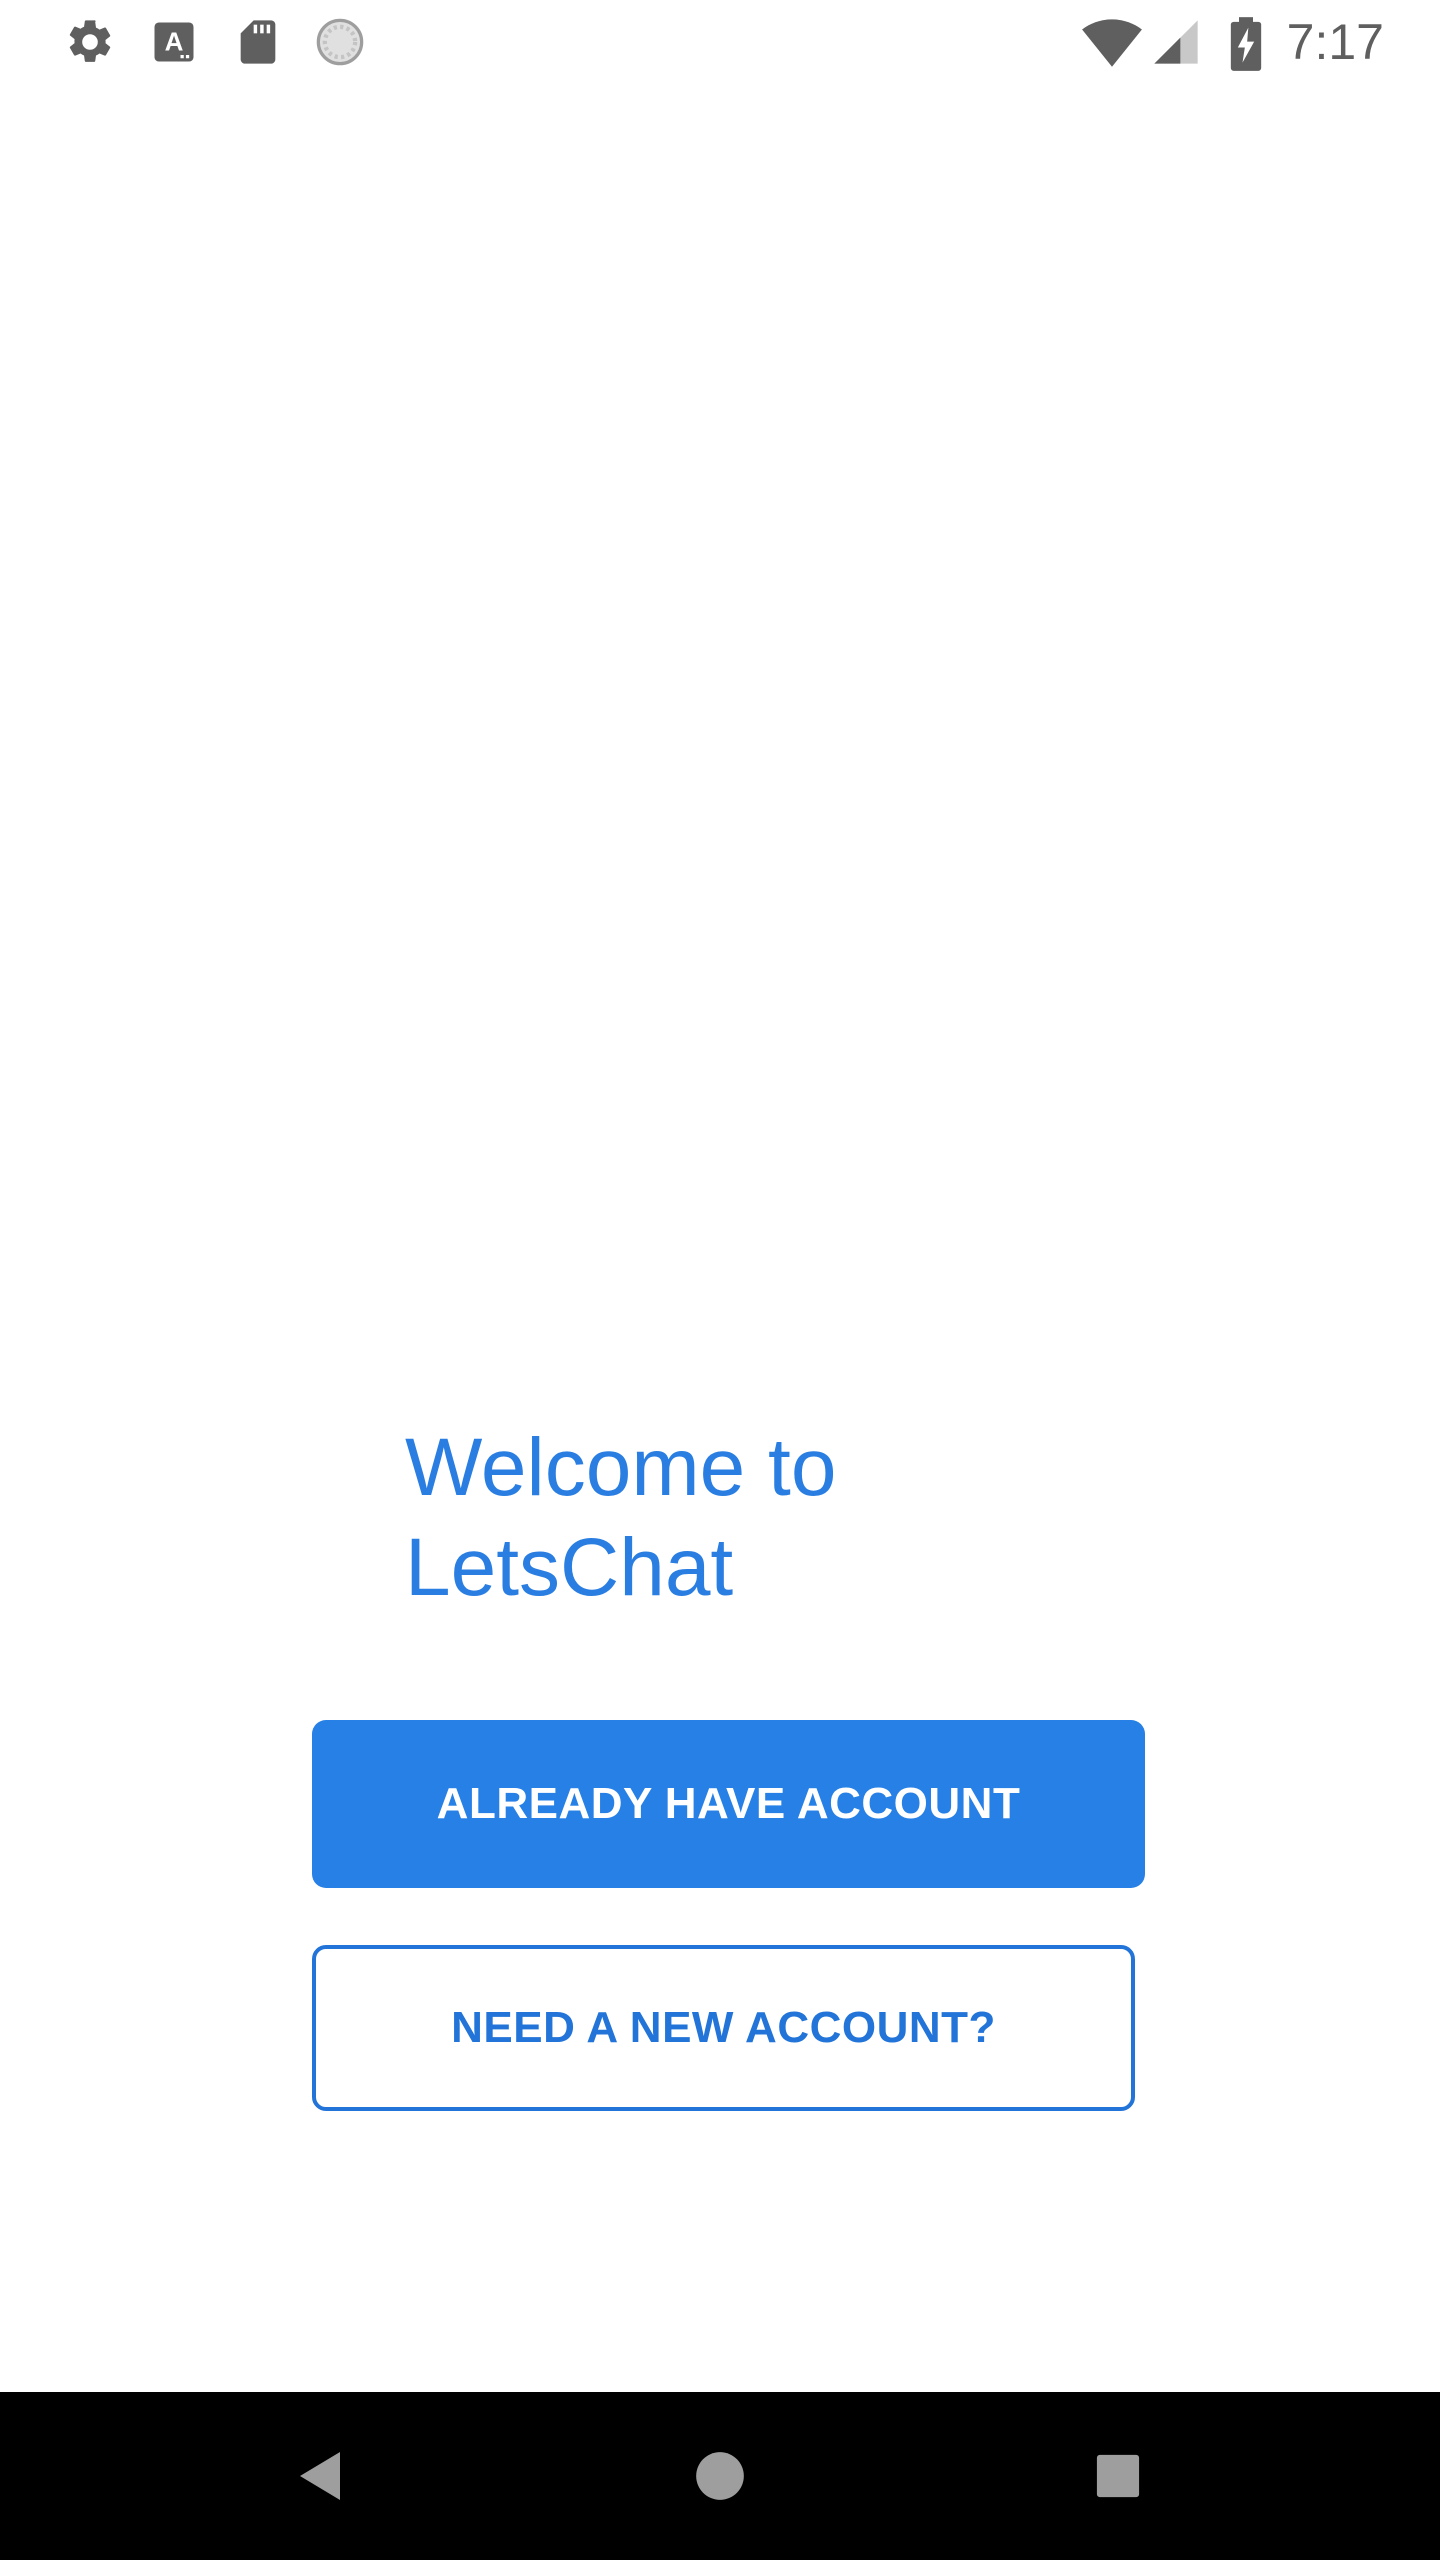  I want to click on status-time: 7:17, so click(1335, 42).